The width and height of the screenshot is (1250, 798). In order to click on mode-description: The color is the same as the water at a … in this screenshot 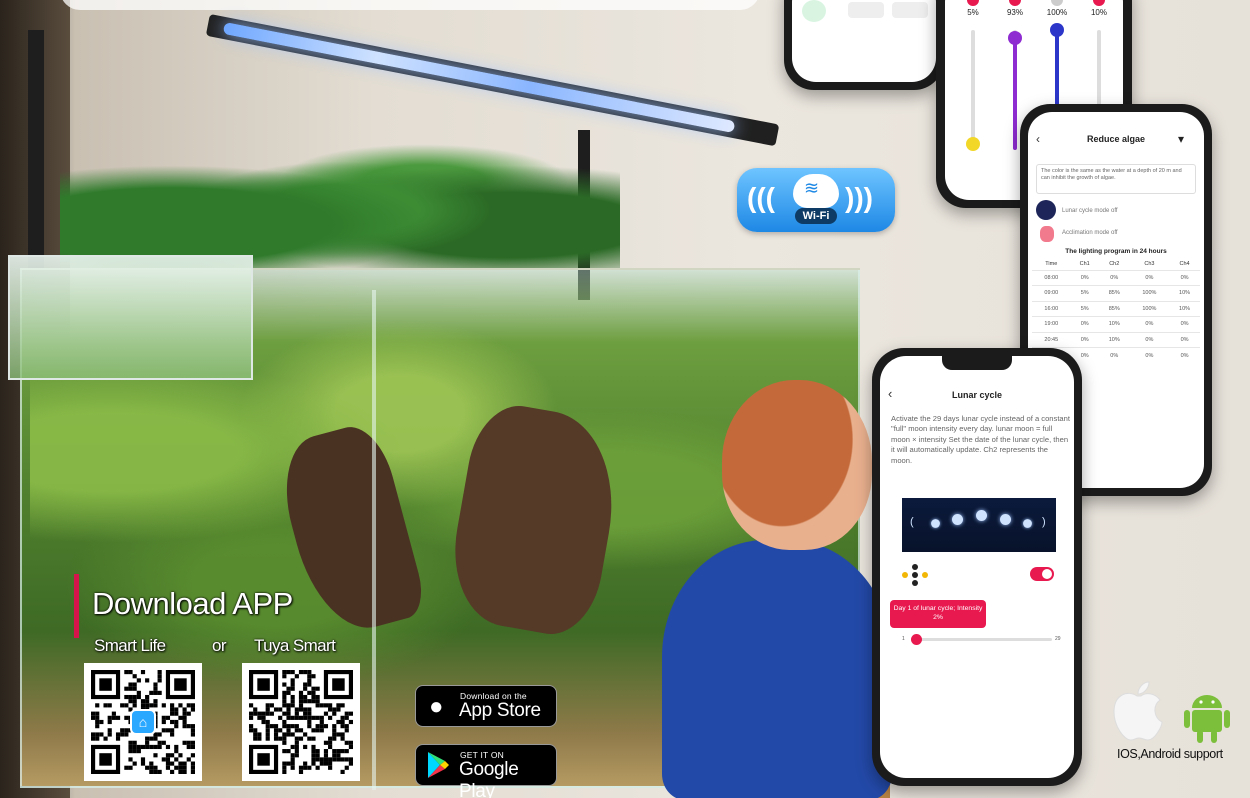, I will do `click(1116, 179)`.